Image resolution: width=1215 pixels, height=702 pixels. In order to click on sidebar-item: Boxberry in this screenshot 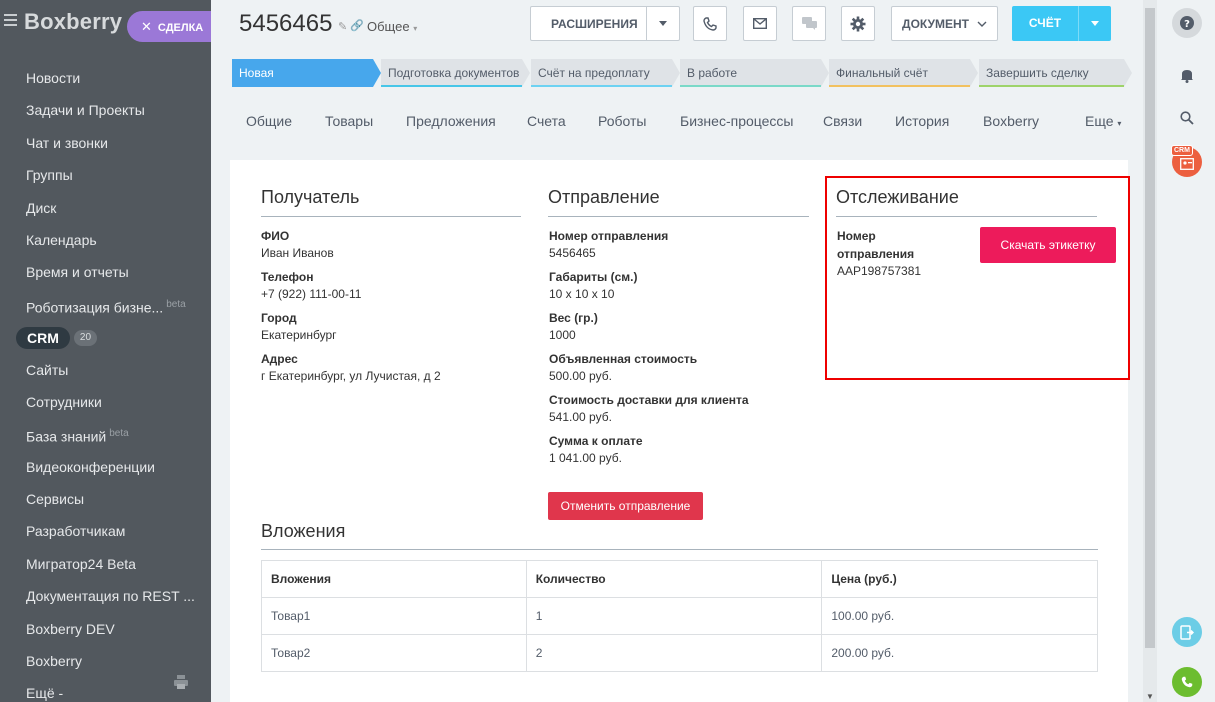, I will do `click(105, 661)`.